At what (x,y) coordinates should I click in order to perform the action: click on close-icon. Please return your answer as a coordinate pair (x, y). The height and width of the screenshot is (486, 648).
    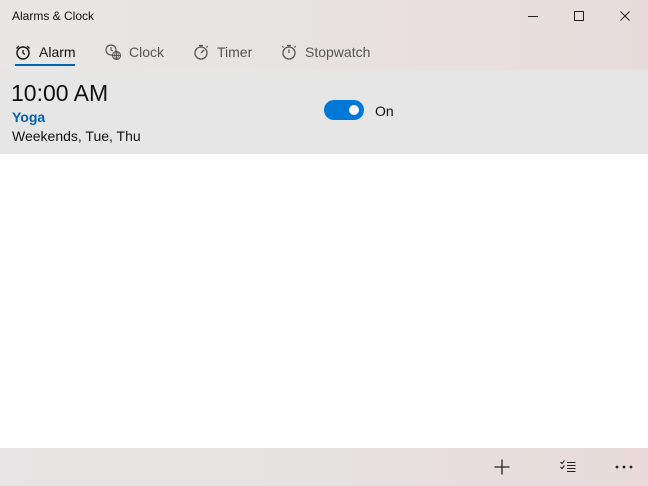
    Looking at the image, I should click on (625, 16).